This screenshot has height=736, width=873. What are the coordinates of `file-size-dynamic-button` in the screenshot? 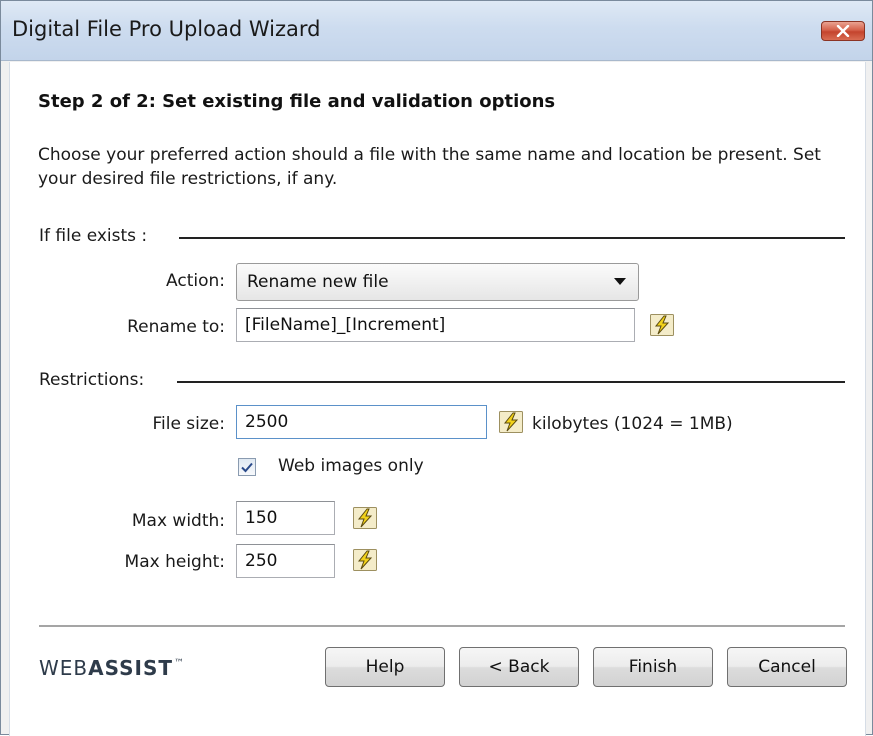 It's located at (511, 422).